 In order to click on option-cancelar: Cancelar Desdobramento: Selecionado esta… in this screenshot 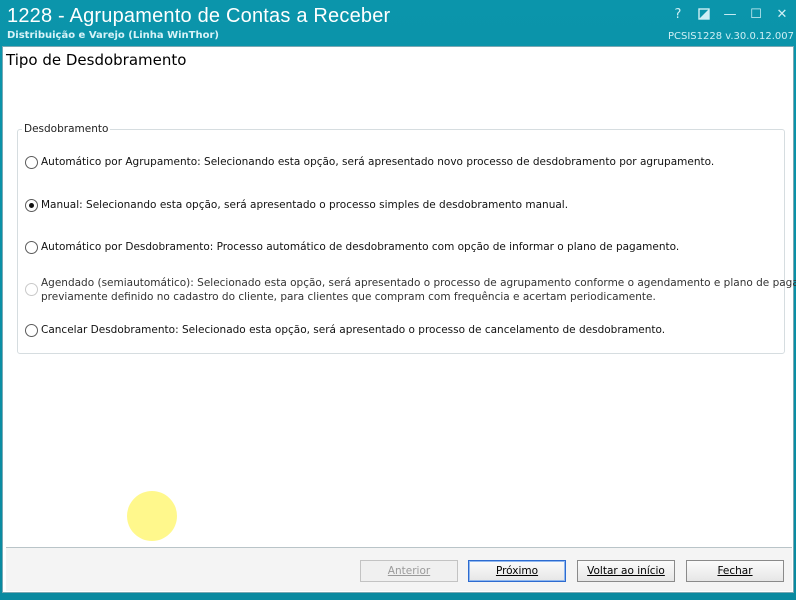, I will do `click(345, 330)`.